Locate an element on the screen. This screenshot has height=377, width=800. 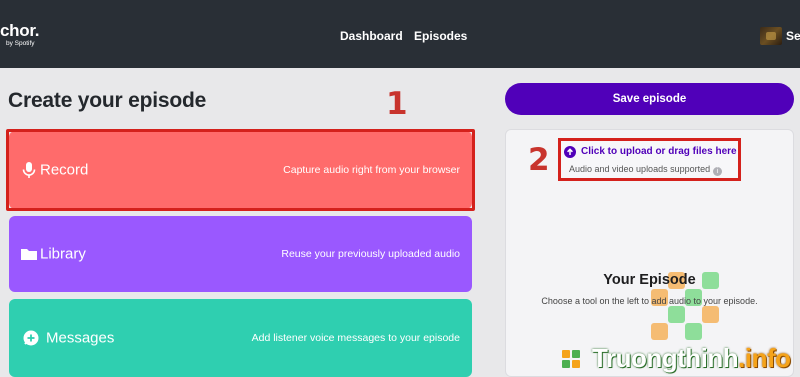
folder-icon is located at coordinates (29, 254).